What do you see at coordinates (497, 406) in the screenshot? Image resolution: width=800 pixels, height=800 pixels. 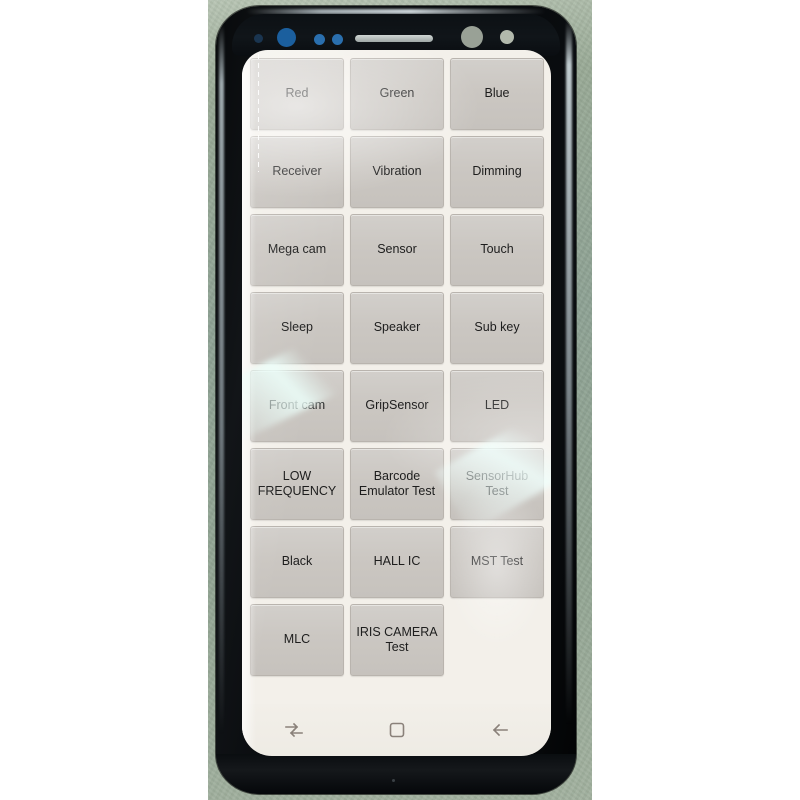 I see `test-button: LED` at bounding box center [497, 406].